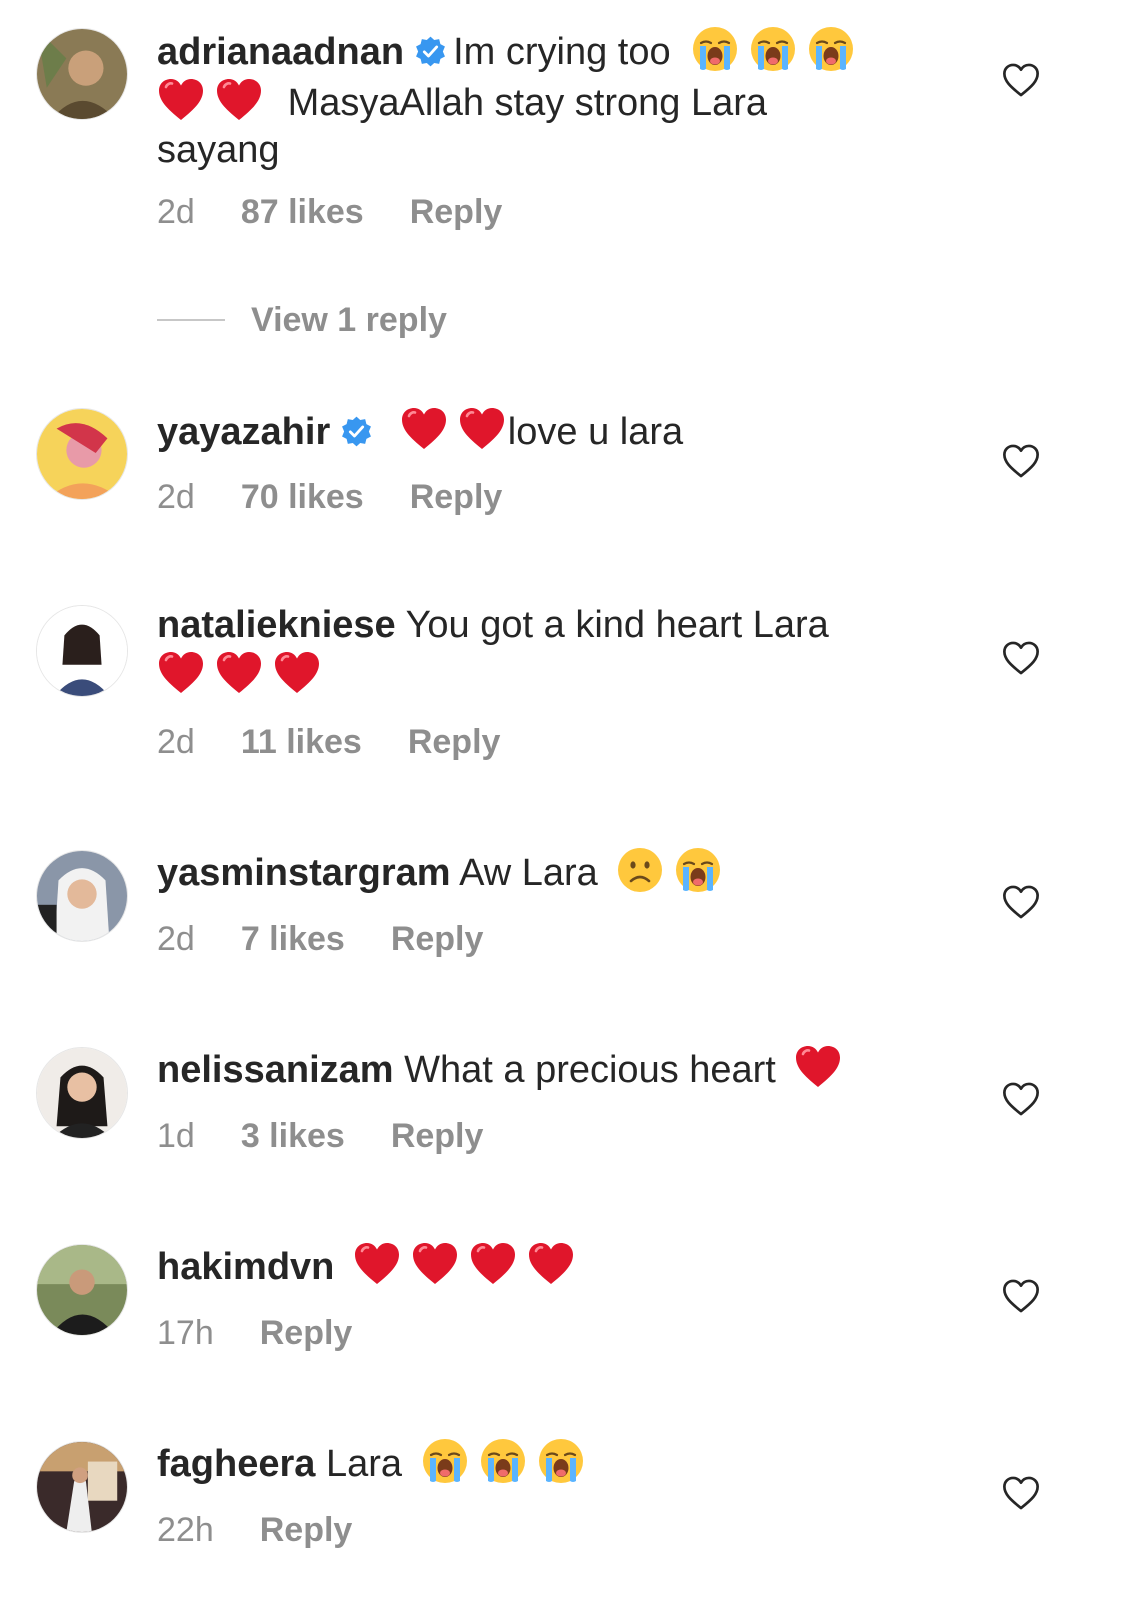 The width and height of the screenshot is (1125, 1598). What do you see at coordinates (176, 1136) in the screenshot?
I see `comment-time: 1d` at bounding box center [176, 1136].